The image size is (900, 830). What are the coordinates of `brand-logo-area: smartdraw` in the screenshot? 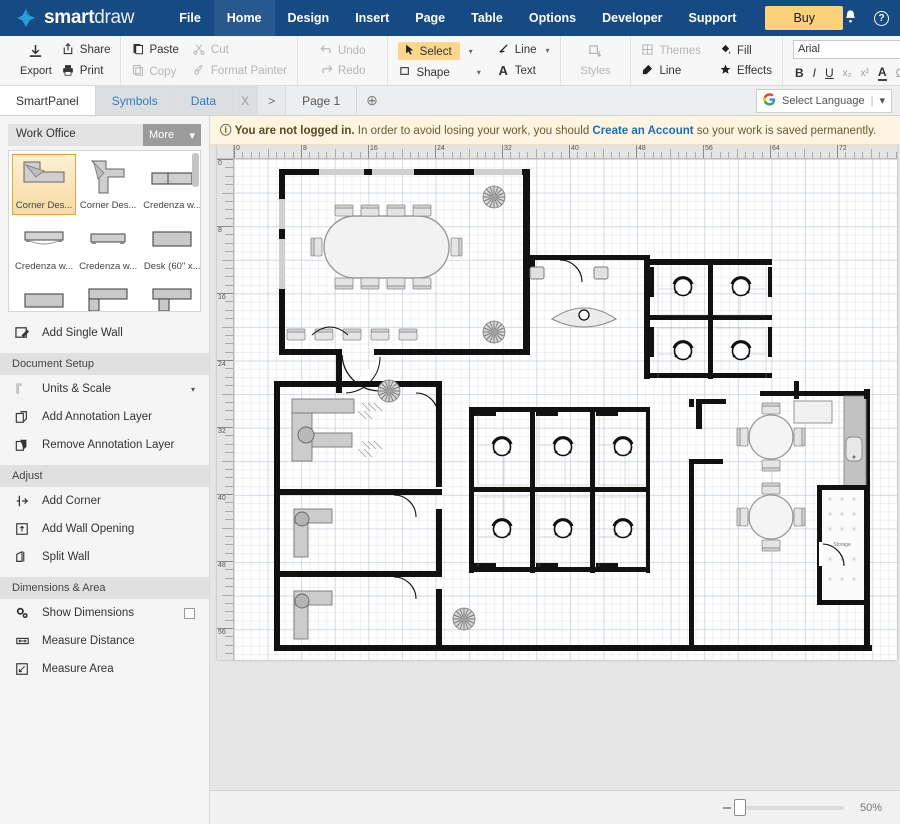 It's located at (74, 18).